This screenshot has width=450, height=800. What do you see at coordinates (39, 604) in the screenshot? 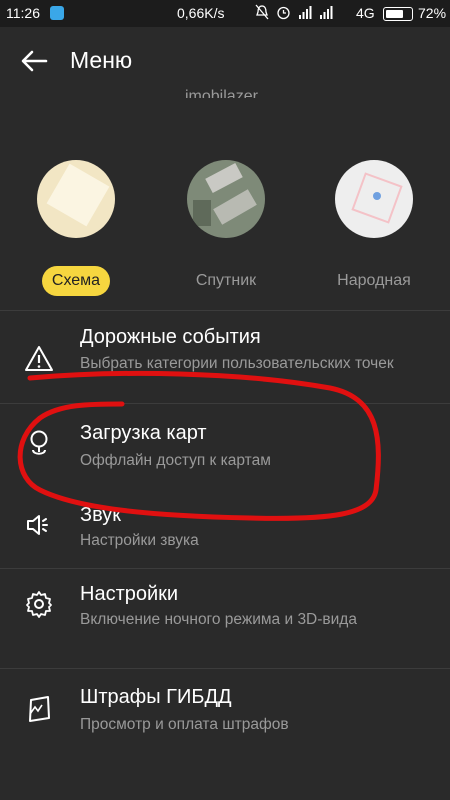
I see `gear-icon` at bounding box center [39, 604].